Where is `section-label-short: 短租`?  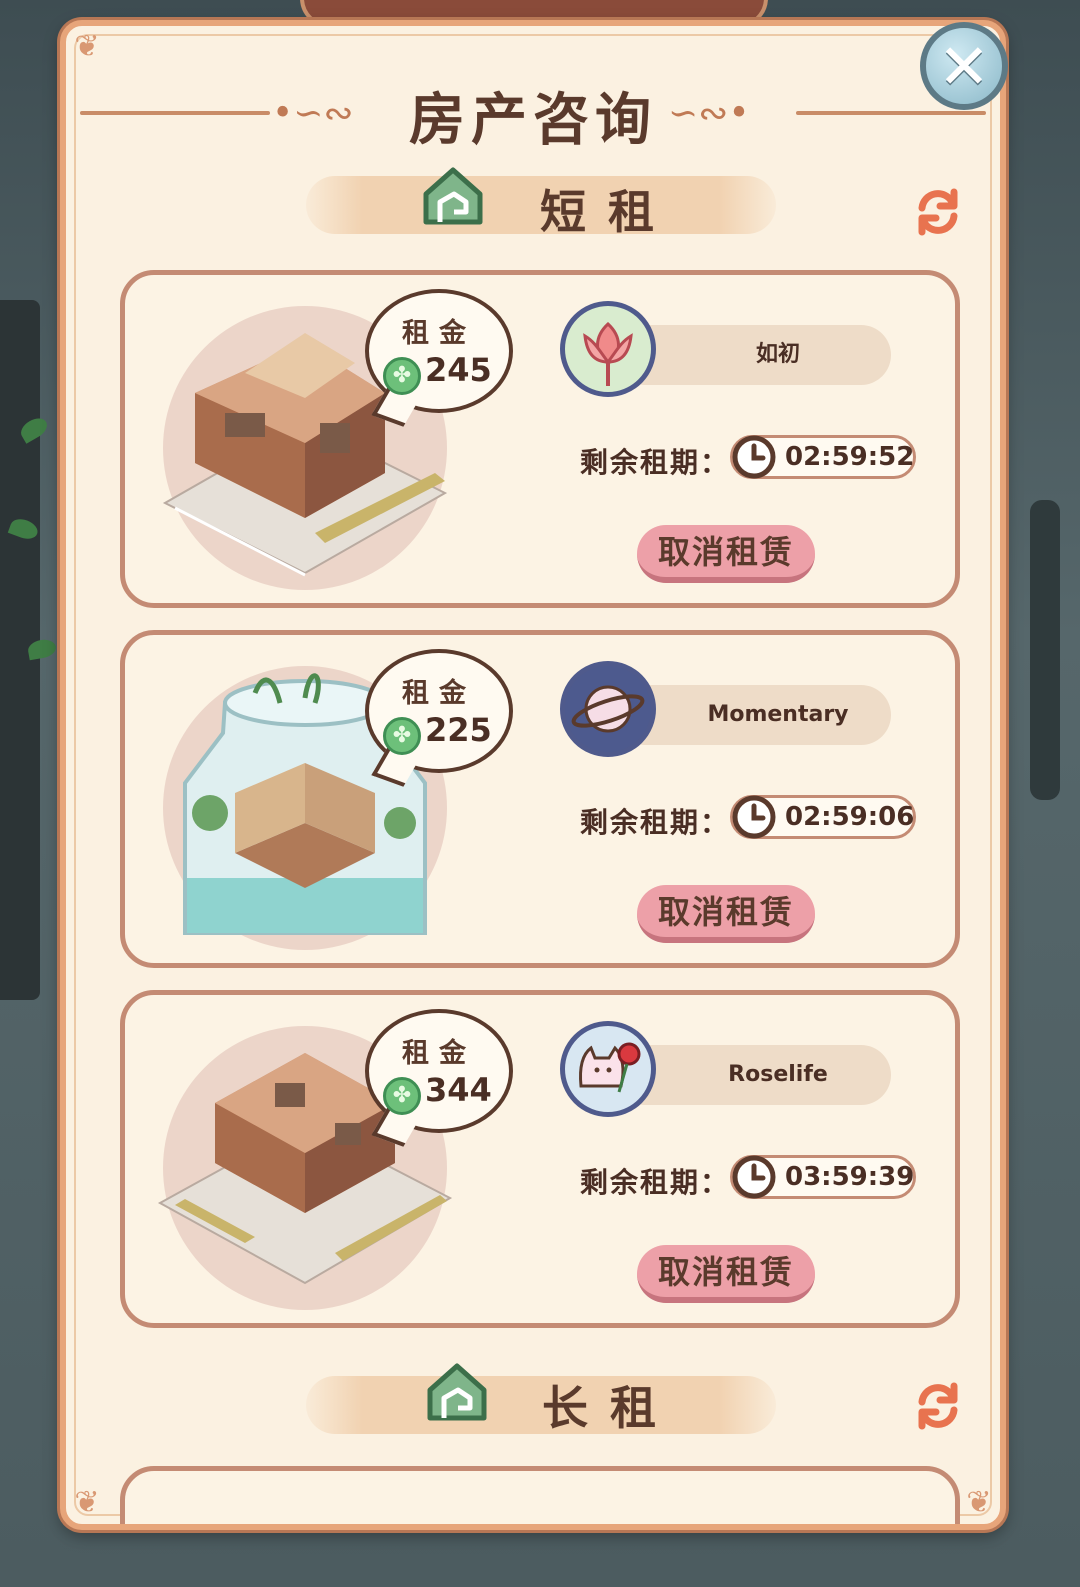
section-label-short: 短租 is located at coordinates (608, 212).